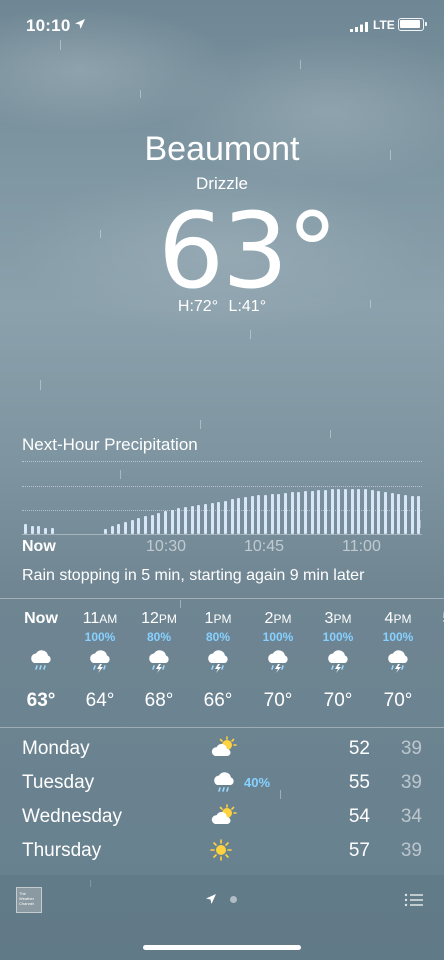 The image size is (444, 960). What do you see at coordinates (248, 251) in the screenshot?
I see `current-temperature: 63°` at bounding box center [248, 251].